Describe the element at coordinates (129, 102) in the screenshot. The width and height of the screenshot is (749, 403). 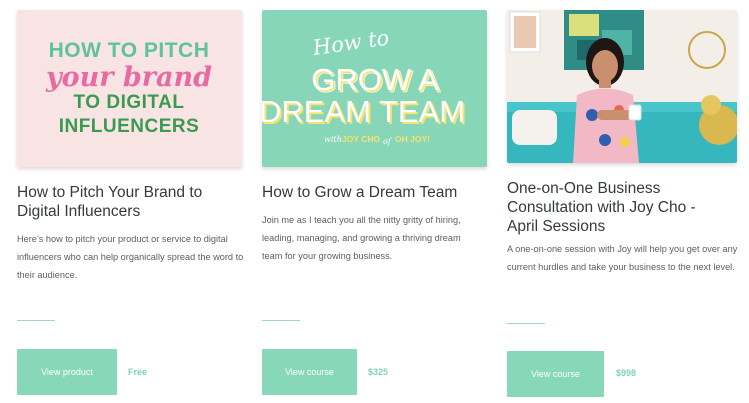
I see `pitch-line-3: TO DIGITAL` at that location.